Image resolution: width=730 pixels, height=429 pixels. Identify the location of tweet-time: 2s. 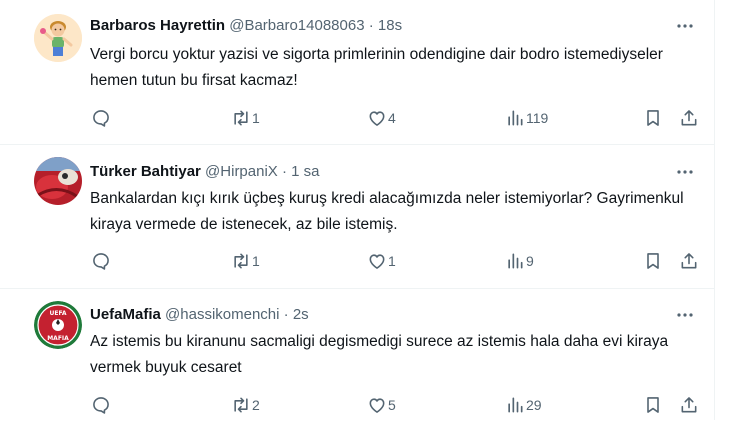
(301, 314).